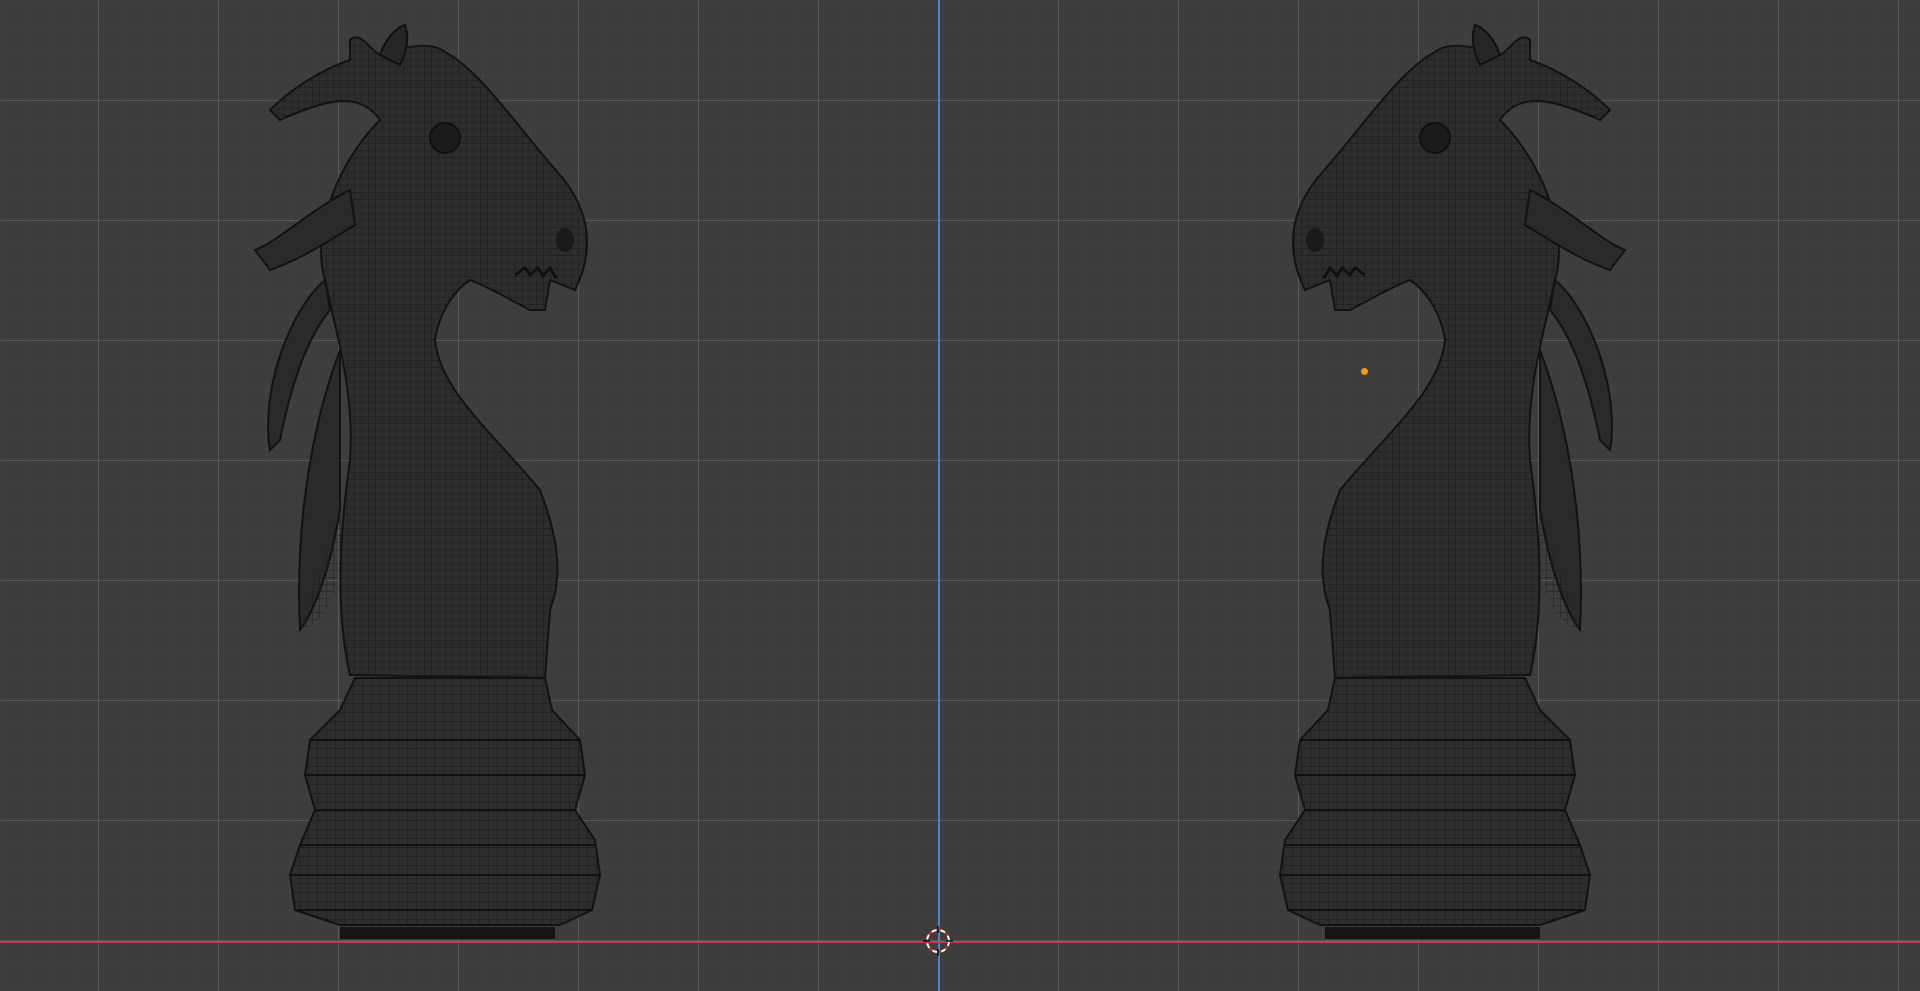  I want to click on knight-right-head, so click(1459, 351).